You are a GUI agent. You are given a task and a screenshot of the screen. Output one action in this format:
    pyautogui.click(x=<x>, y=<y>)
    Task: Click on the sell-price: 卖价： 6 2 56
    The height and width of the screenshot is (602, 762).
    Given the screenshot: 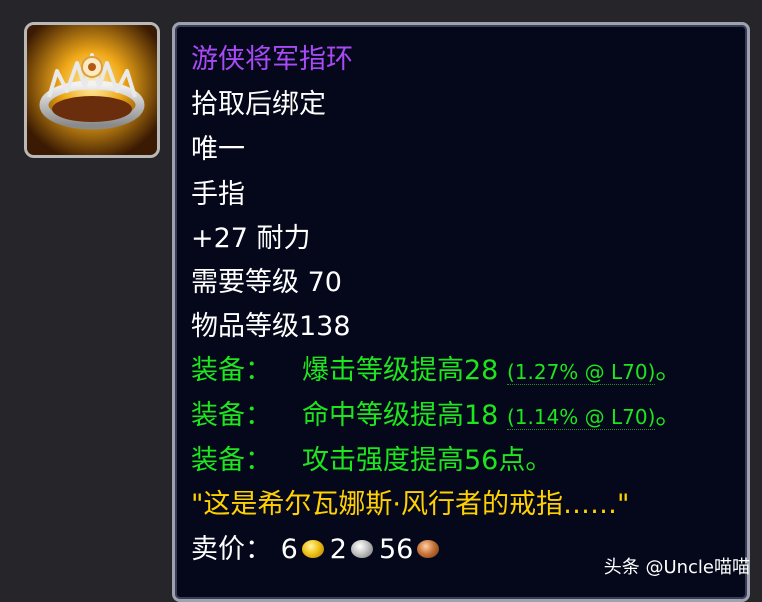 What is the action you would take?
    pyautogui.click(x=318, y=550)
    